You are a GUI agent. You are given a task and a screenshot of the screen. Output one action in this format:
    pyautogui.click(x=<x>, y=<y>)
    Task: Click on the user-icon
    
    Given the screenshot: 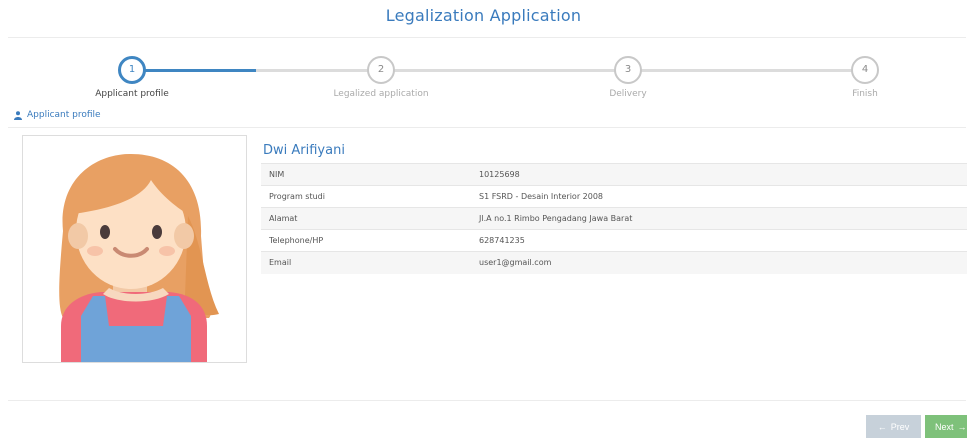 What is the action you would take?
    pyautogui.click(x=18, y=115)
    